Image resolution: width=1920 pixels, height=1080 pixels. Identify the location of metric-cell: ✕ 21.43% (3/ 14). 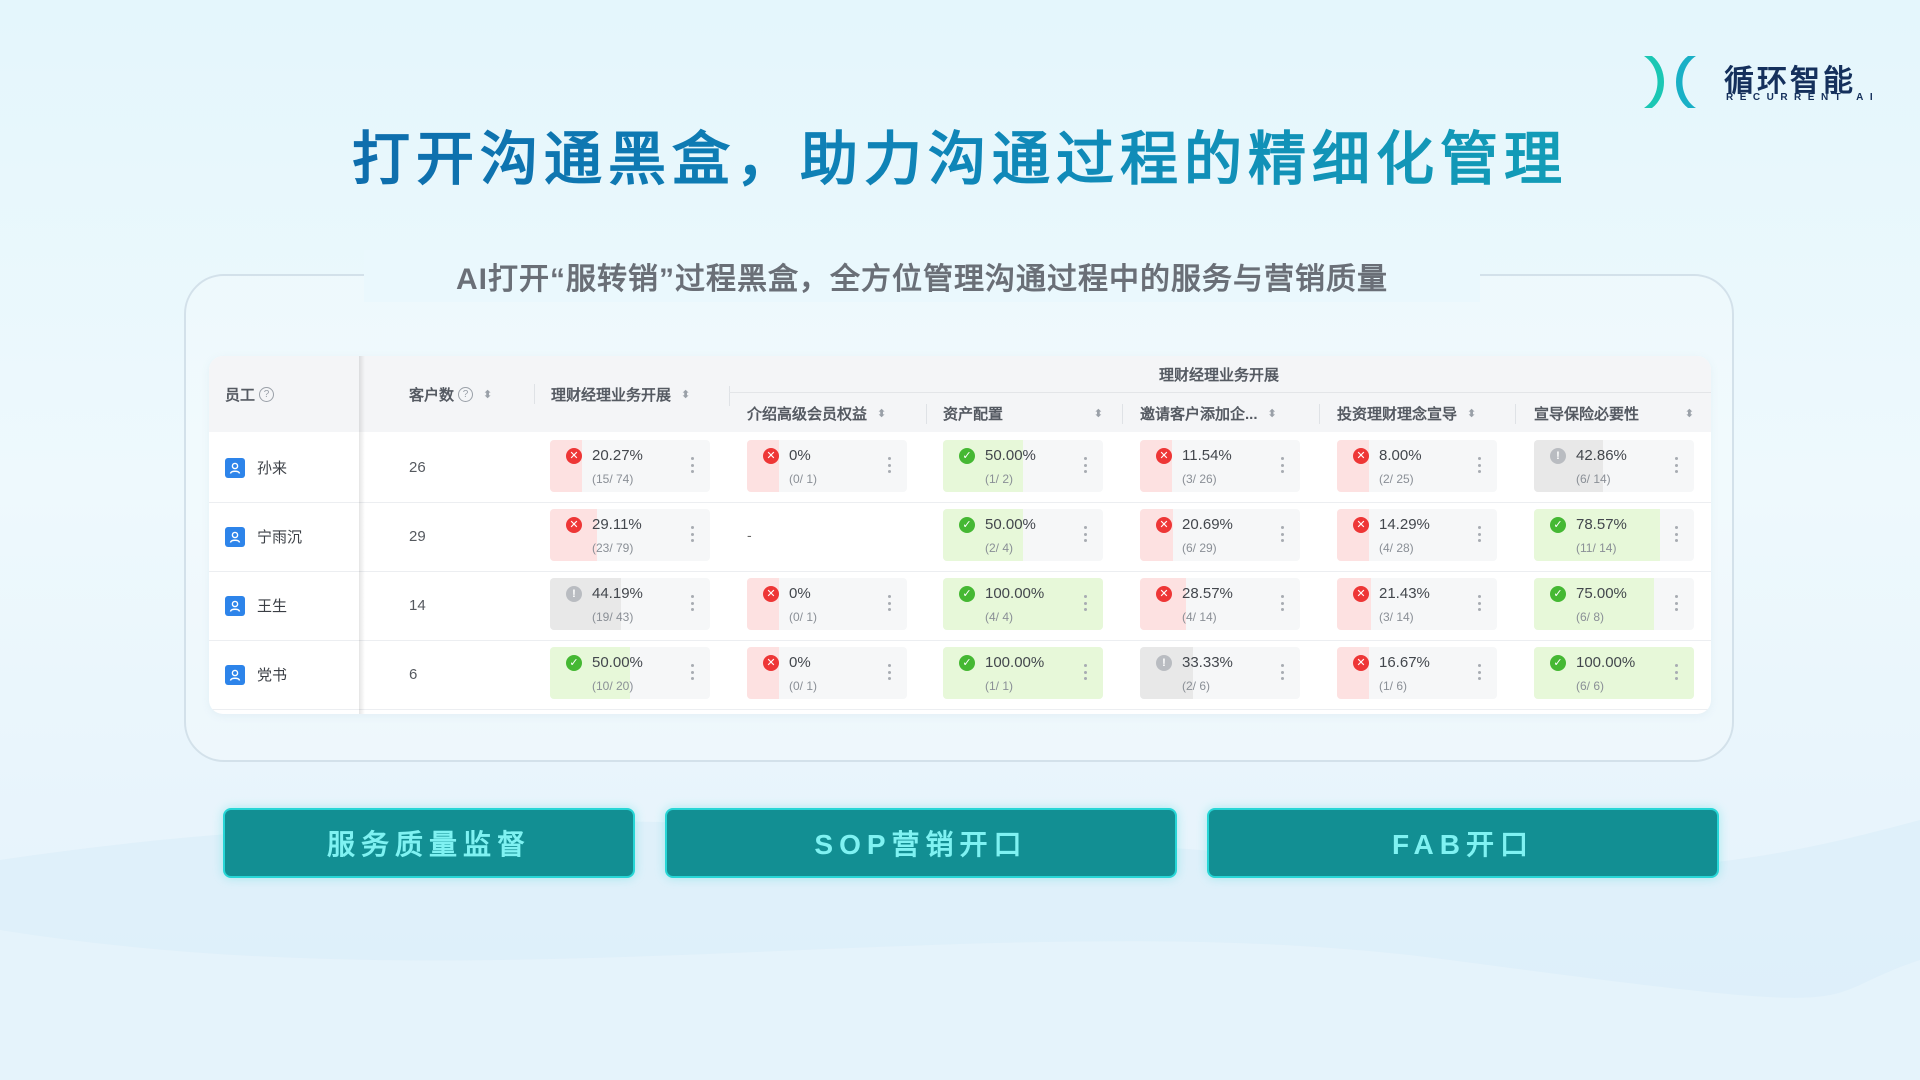
(1417, 604).